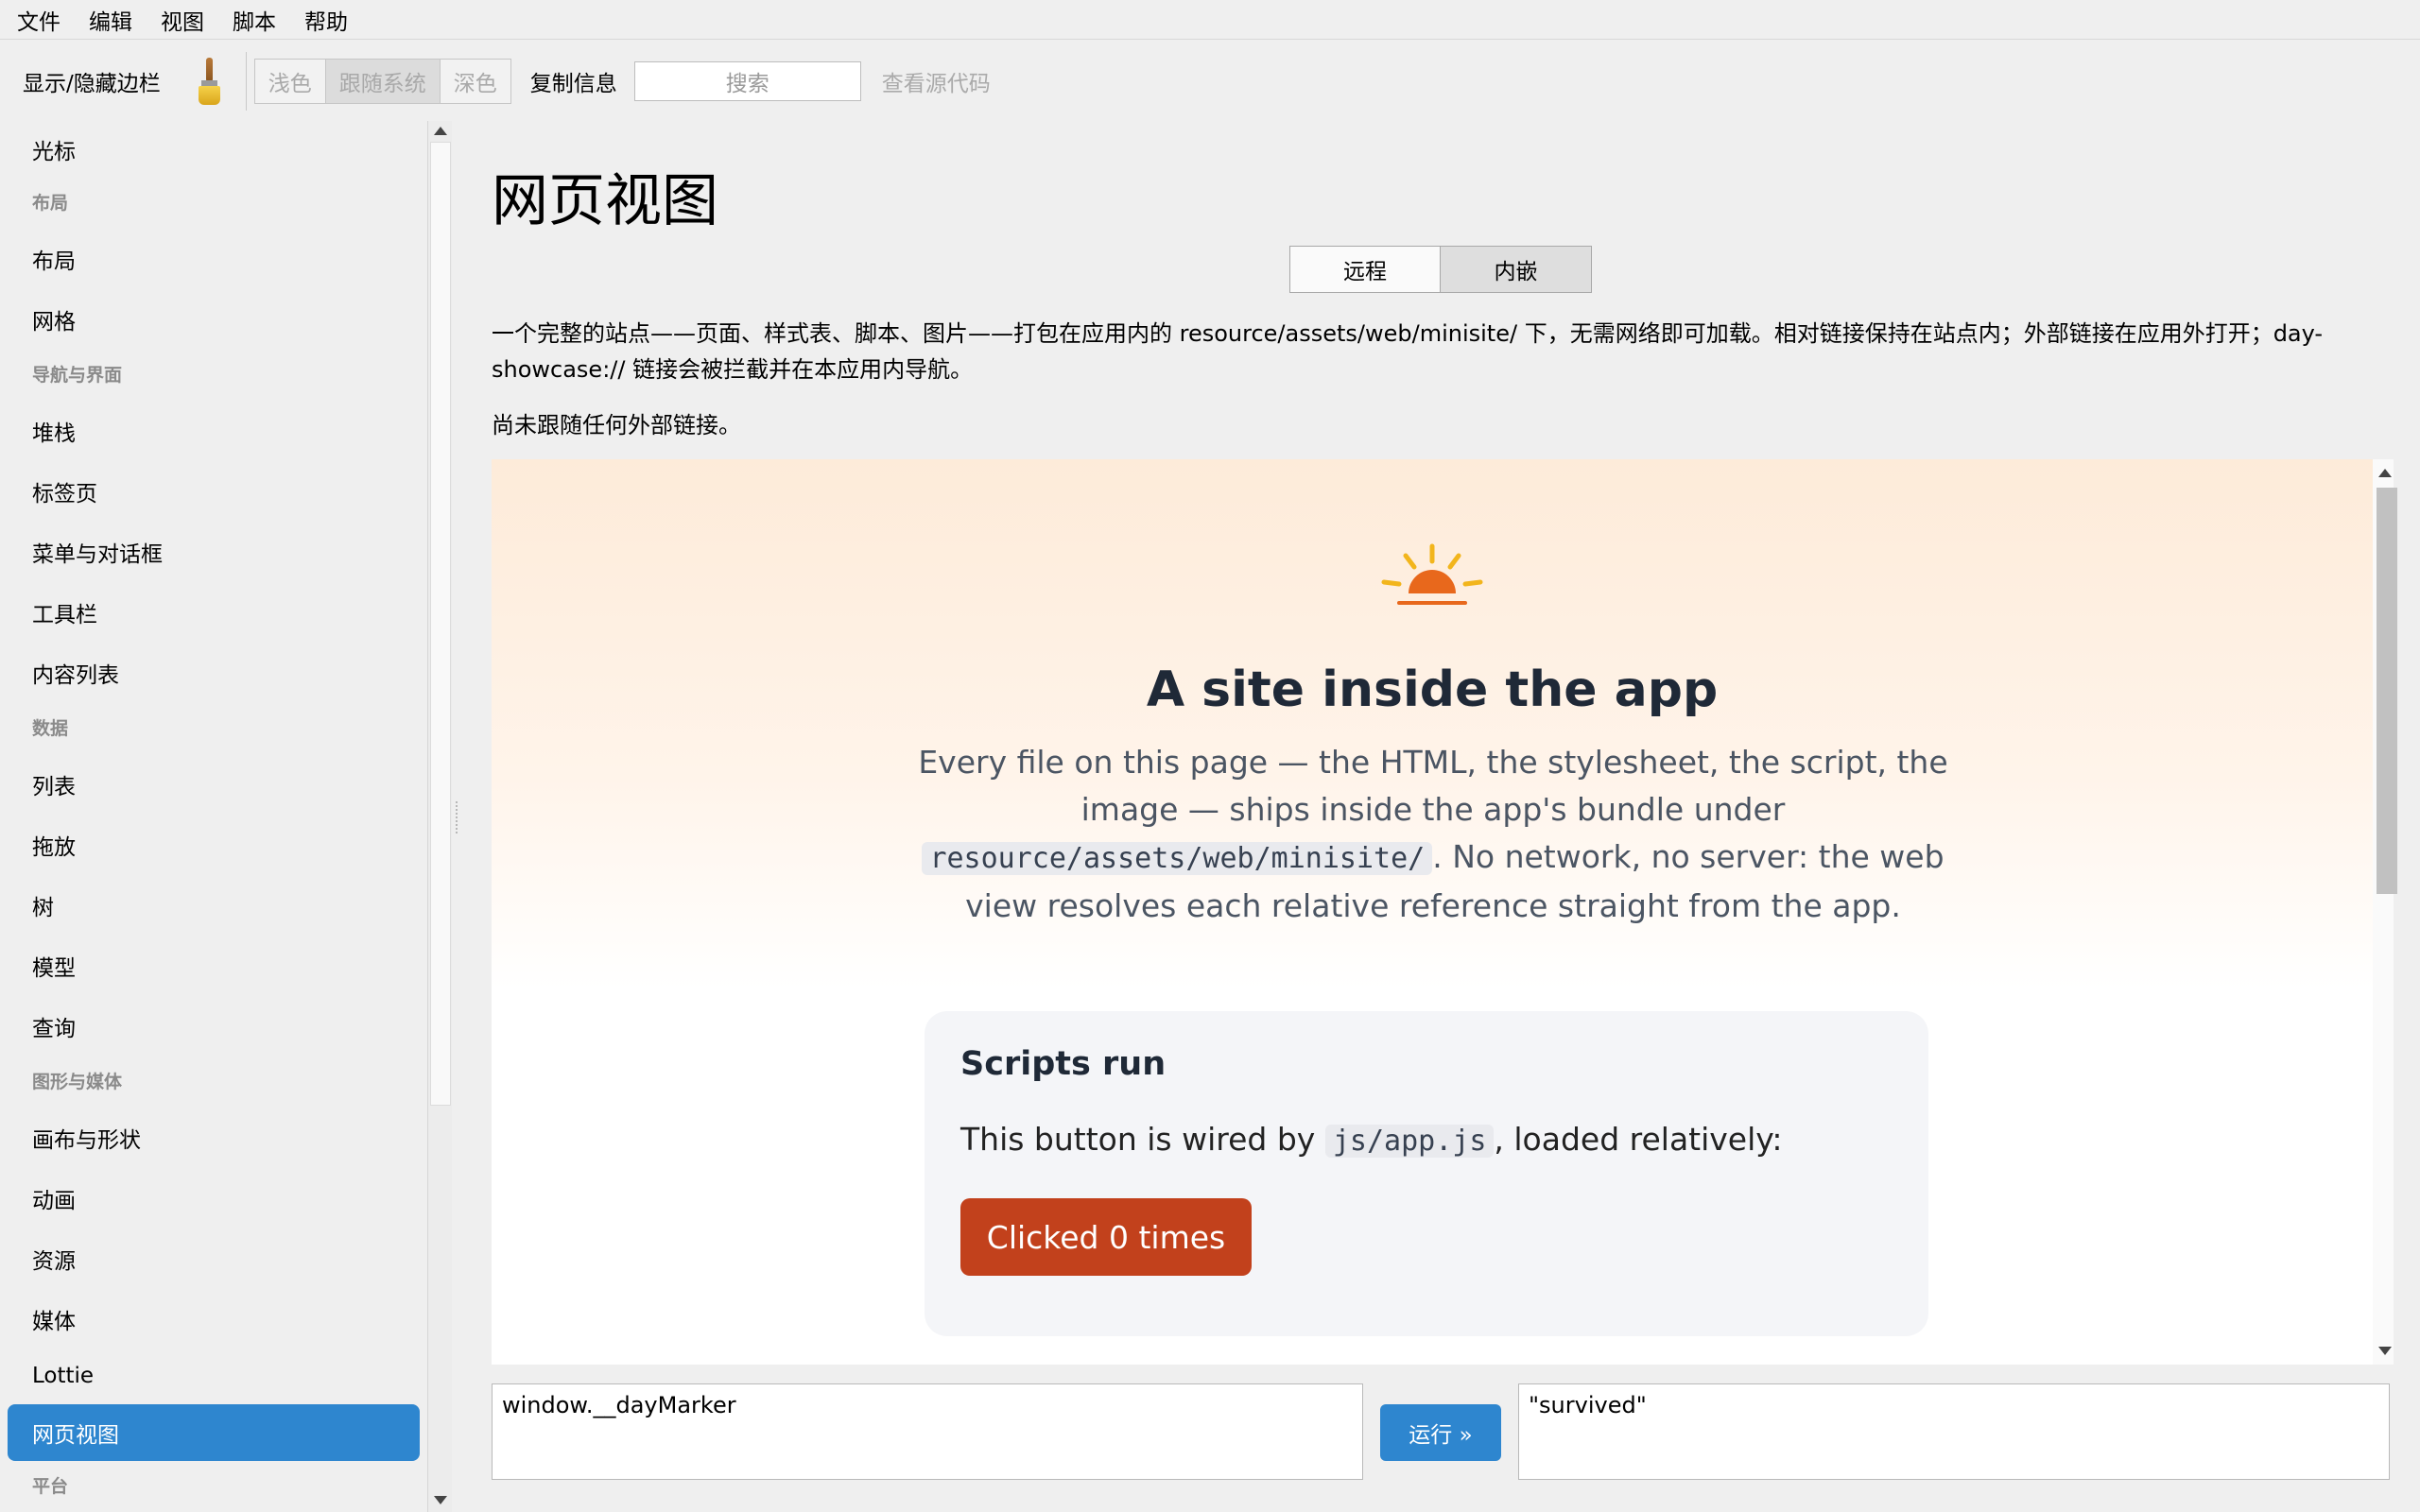 Image resolution: width=2420 pixels, height=1512 pixels. I want to click on theme-dark-button: 深色, so click(475, 81).